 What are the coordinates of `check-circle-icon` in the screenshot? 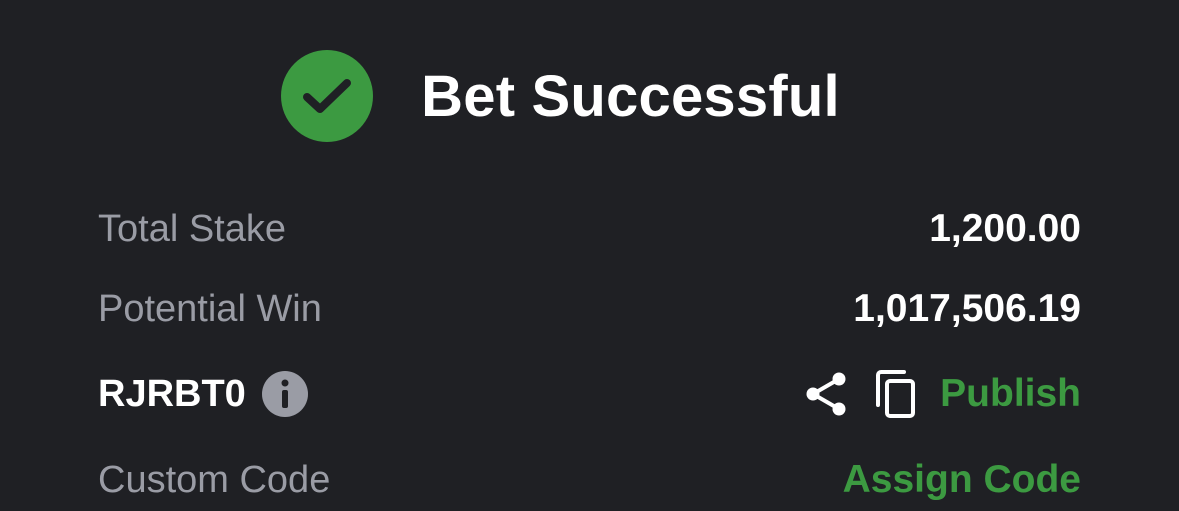 It's located at (327, 96).